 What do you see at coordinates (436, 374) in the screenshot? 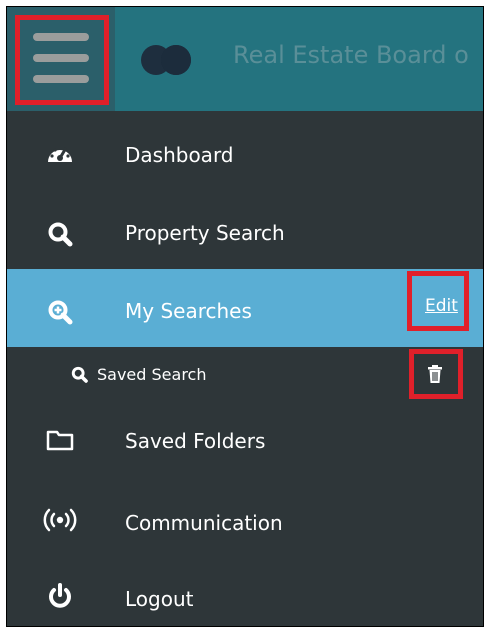
I see `highlight-box-trash` at bounding box center [436, 374].